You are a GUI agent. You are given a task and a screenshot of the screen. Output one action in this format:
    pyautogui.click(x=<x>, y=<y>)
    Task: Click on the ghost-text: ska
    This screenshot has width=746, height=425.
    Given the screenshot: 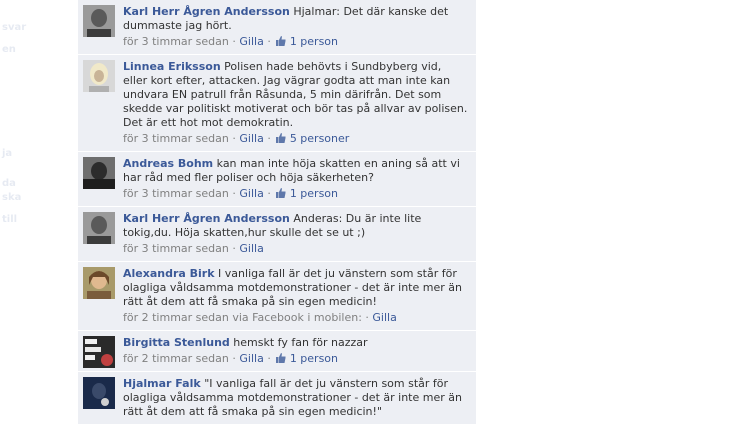 What is the action you would take?
    pyautogui.click(x=12, y=197)
    